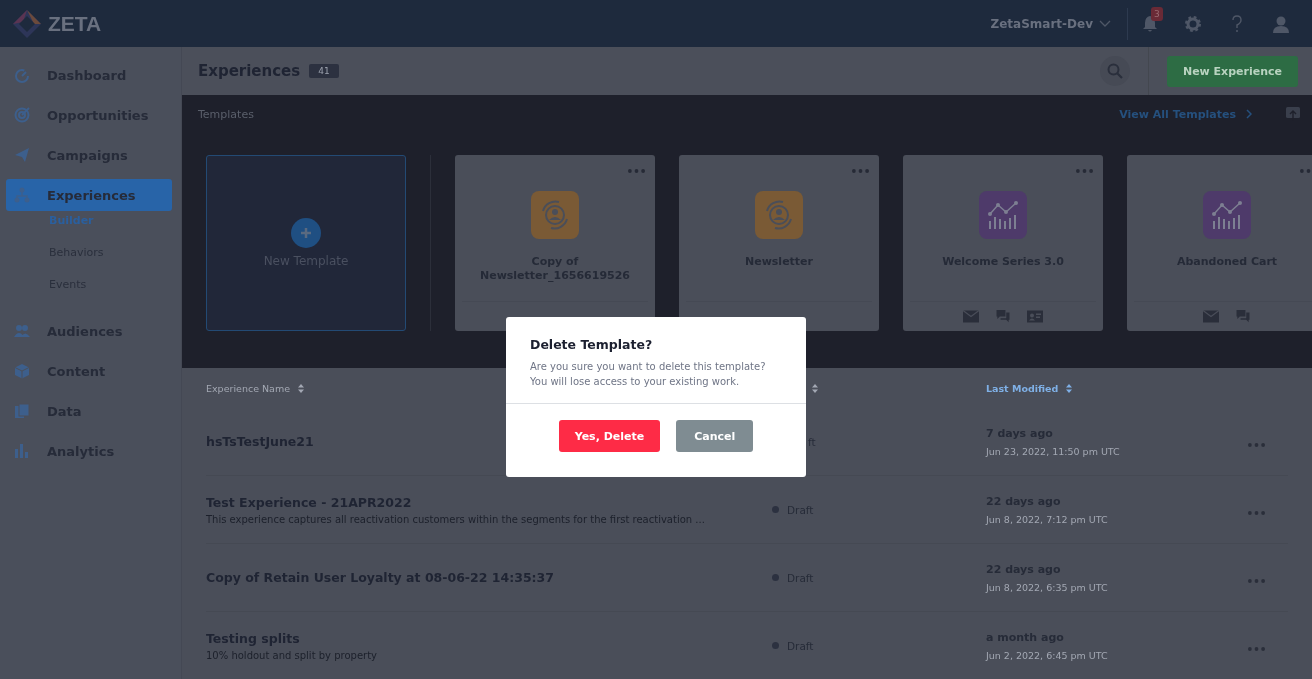  I want to click on contact-card-icon, so click(1035, 316).